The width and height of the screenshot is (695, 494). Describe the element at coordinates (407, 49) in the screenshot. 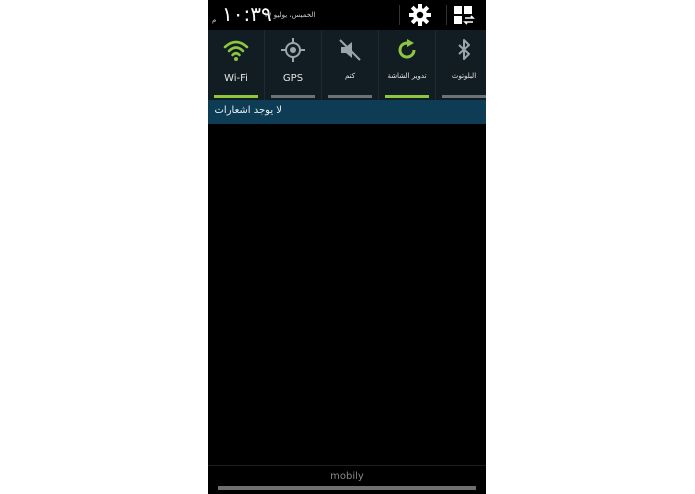

I see `rotate-icon` at that location.